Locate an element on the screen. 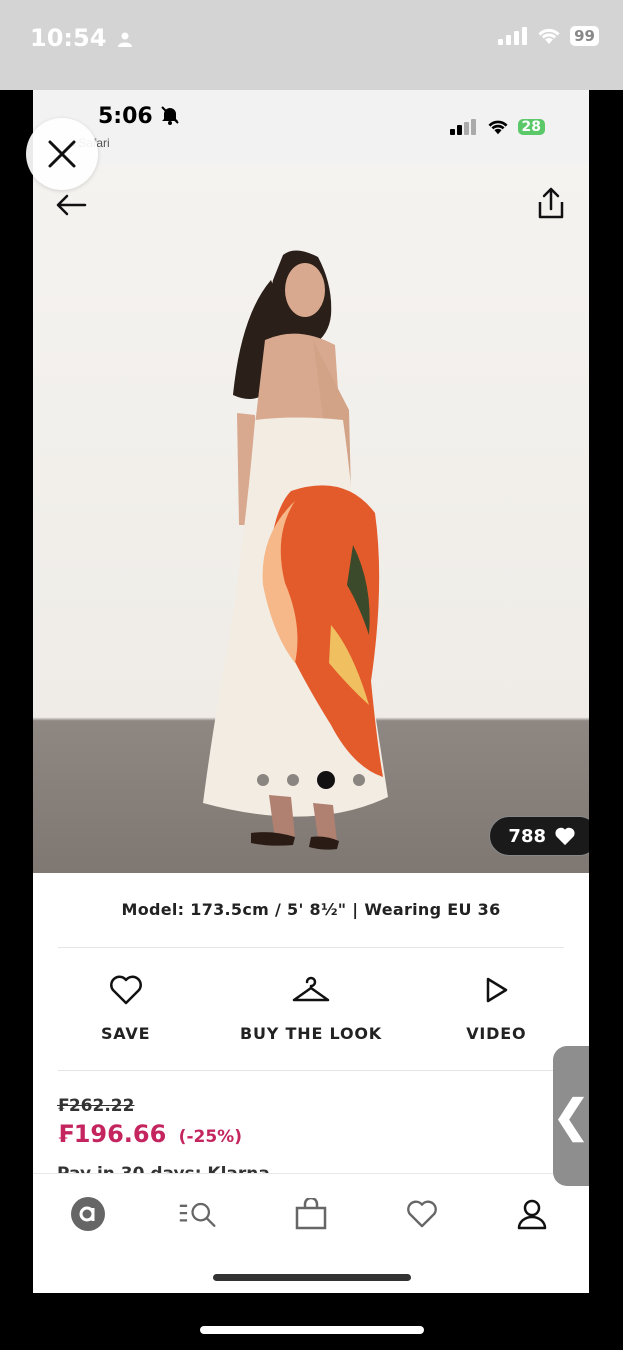 The height and width of the screenshot is (1350, 623). tab-saved is located at coordinates (422, 1214).